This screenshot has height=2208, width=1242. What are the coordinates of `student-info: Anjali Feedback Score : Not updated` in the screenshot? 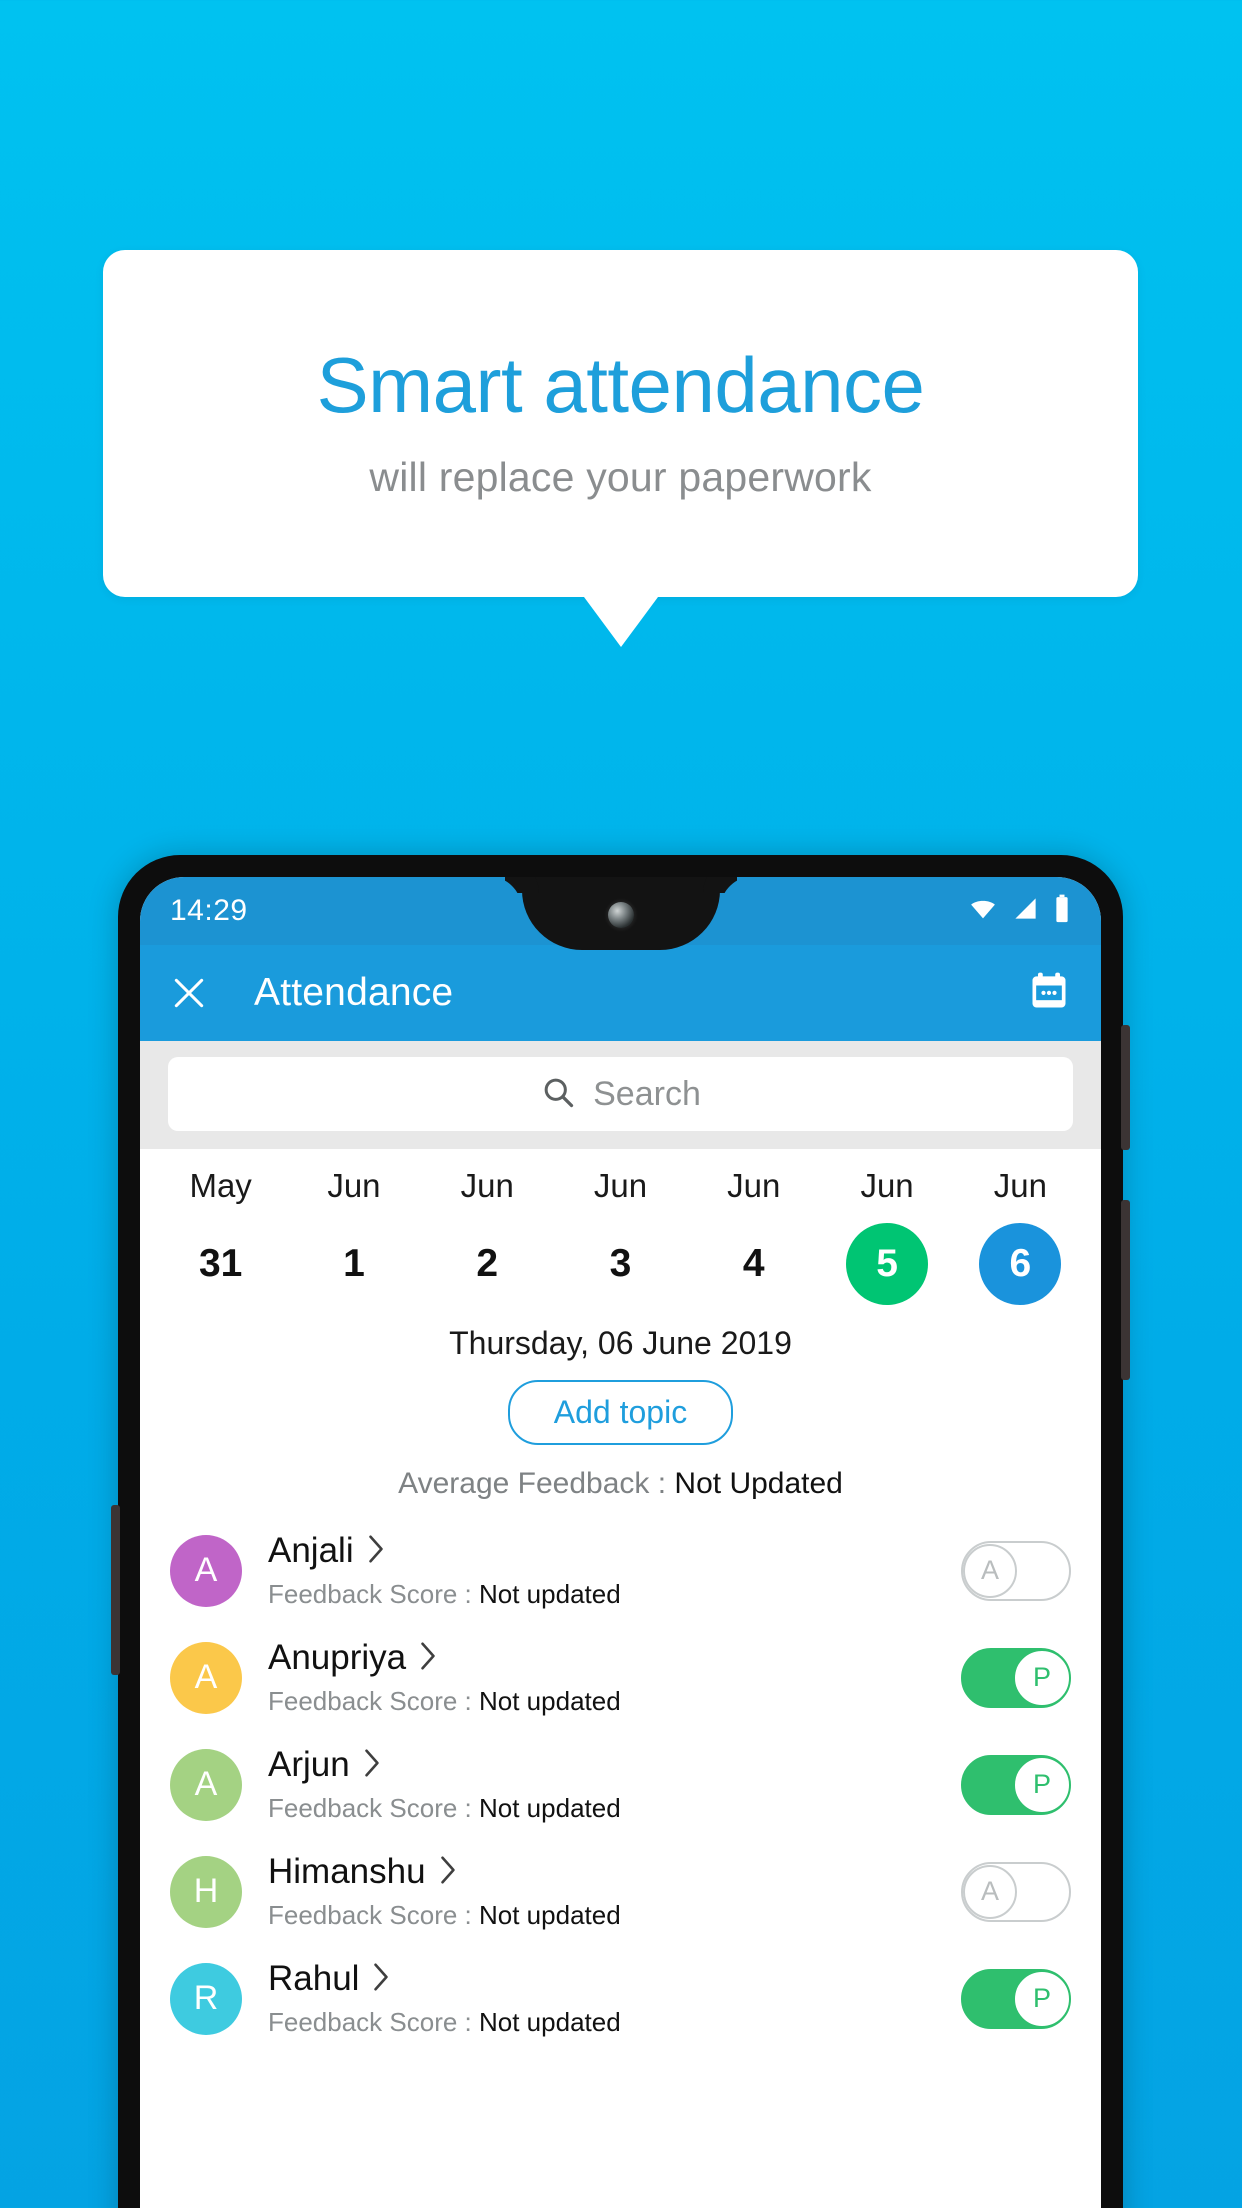 It's located at (614, 1570).